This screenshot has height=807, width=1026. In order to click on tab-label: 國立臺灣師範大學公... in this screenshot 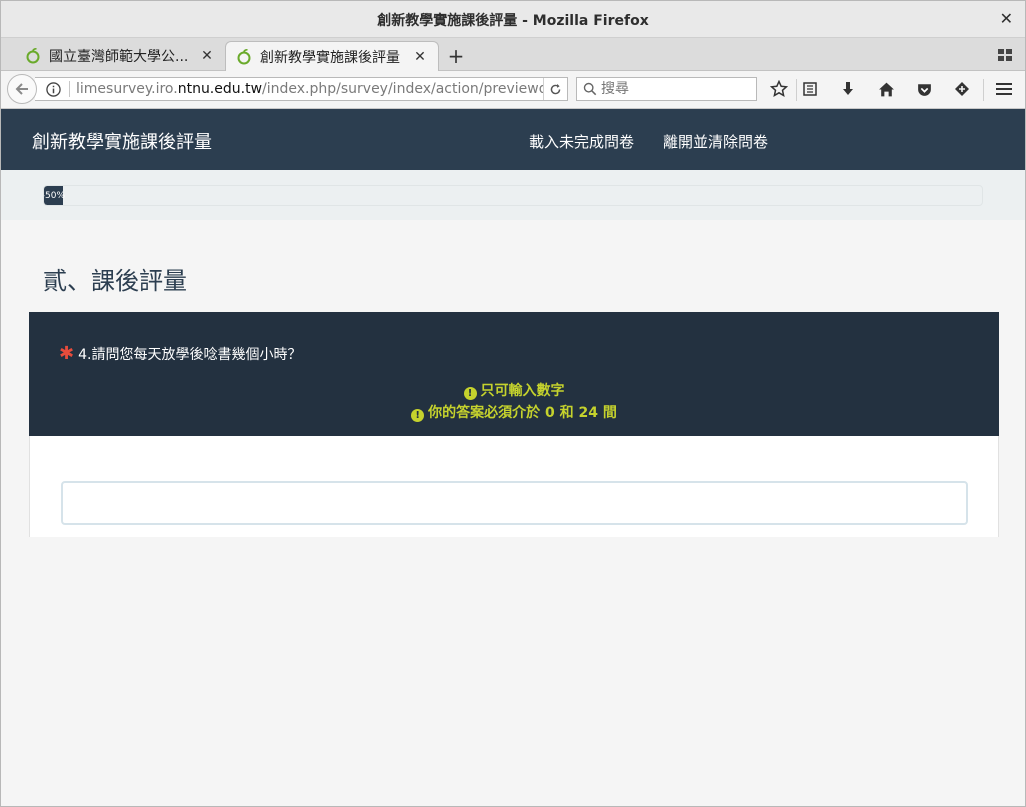, I will do `click(119, 57)`.